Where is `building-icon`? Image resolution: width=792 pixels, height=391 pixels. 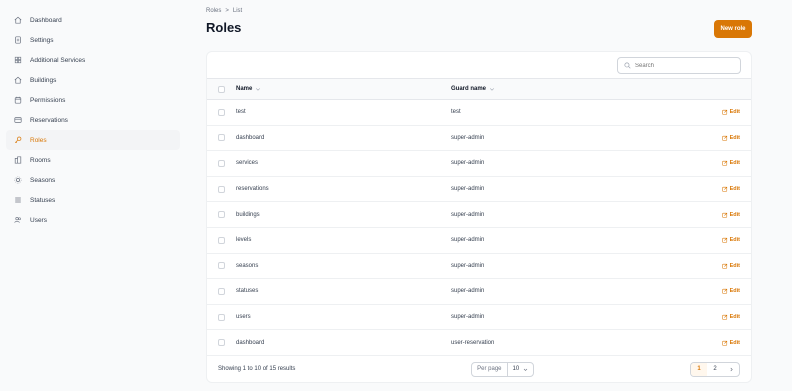
building-icon is located at coordinates (18, 160).